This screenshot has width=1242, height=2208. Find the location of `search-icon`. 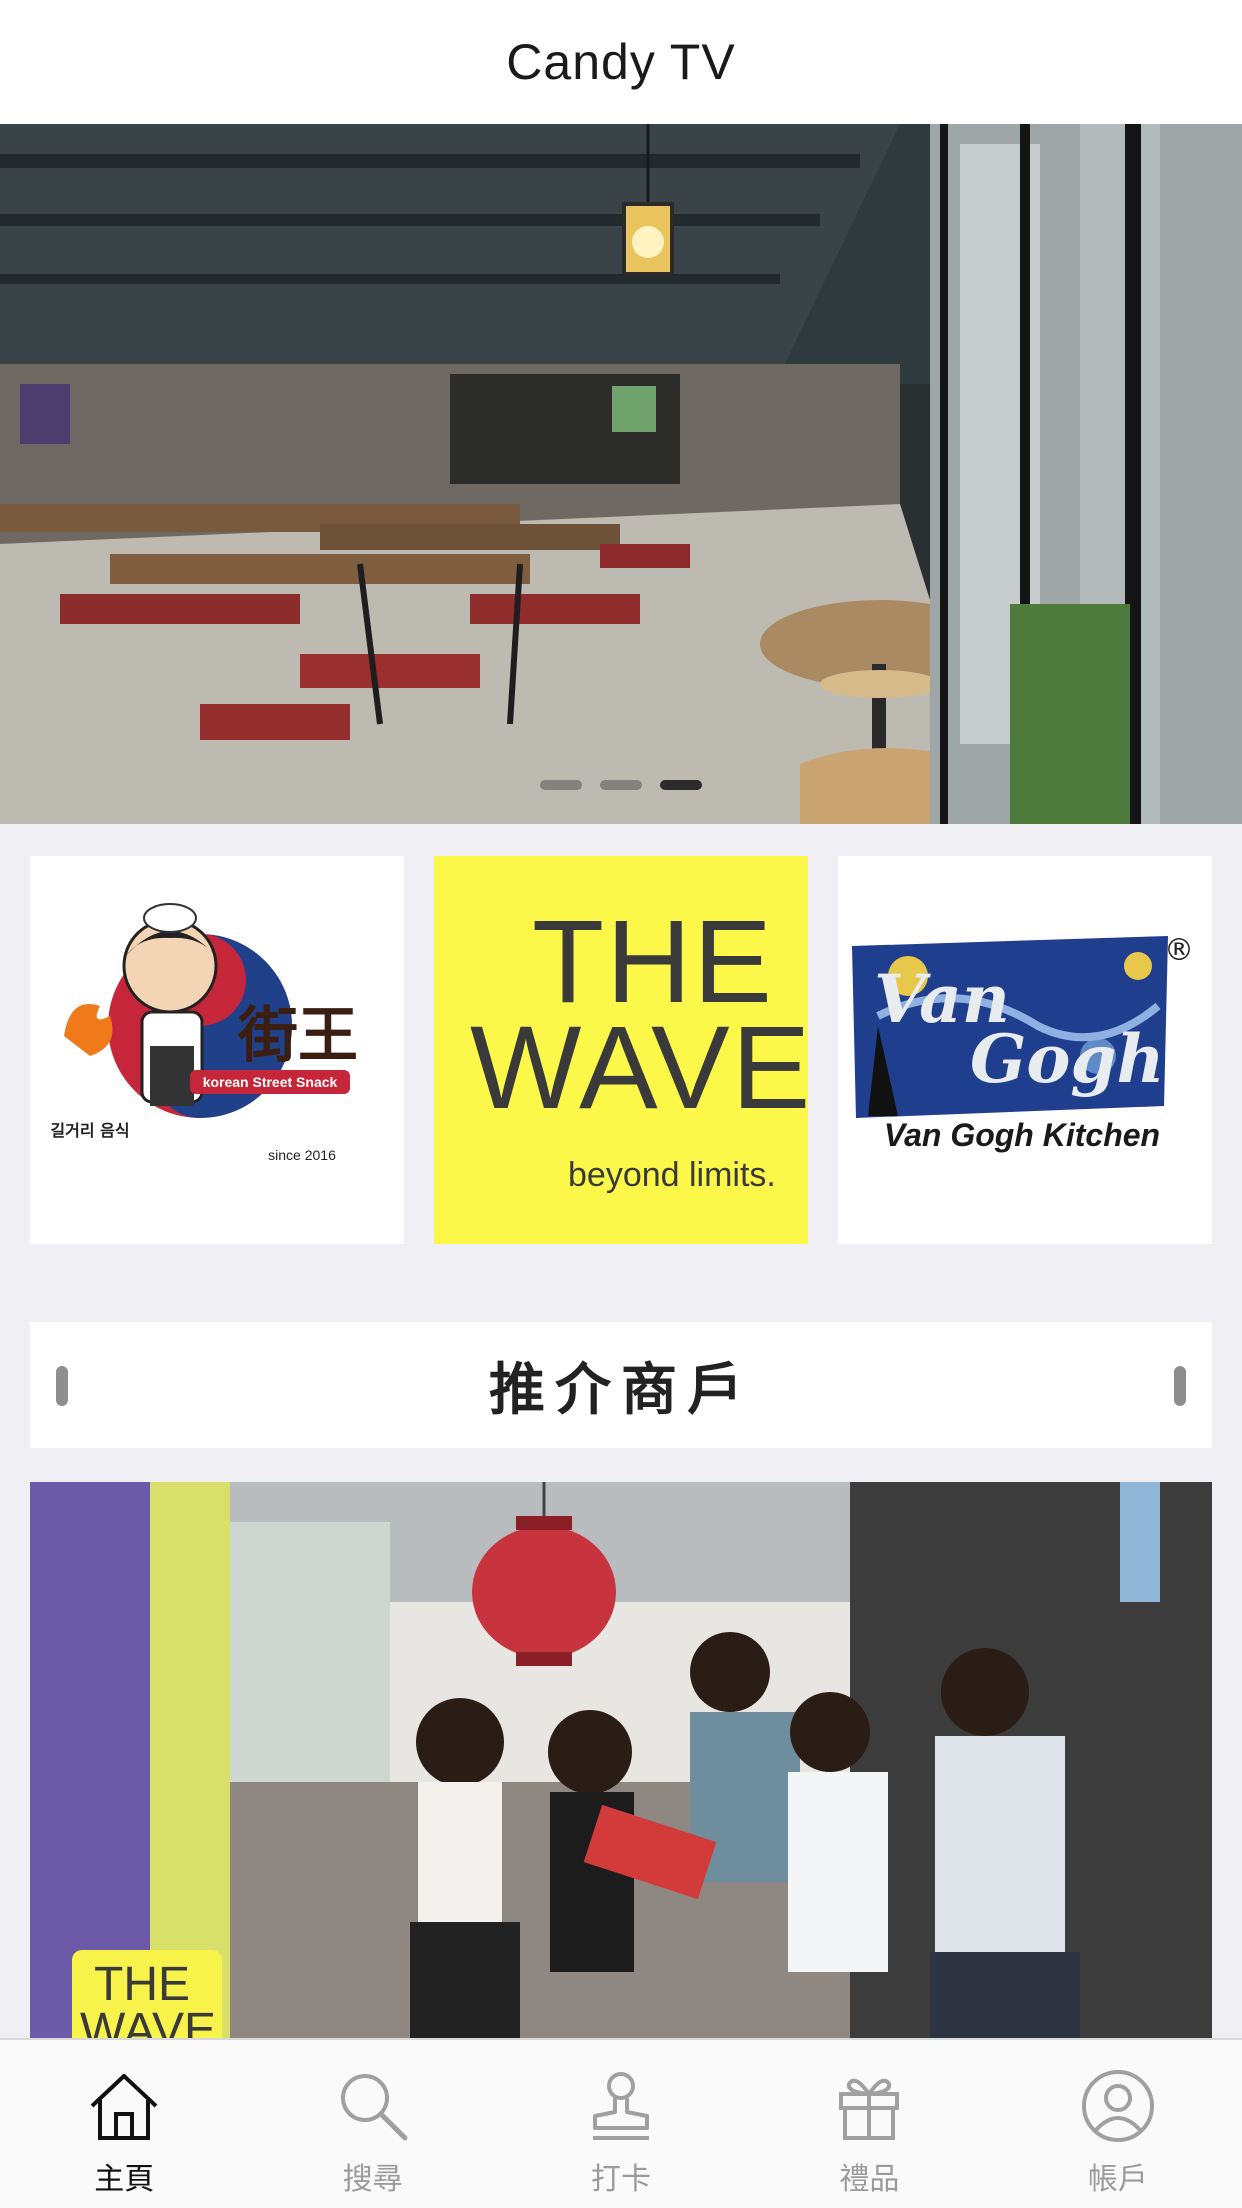

search-icon is located at coordinates (374, 2107).